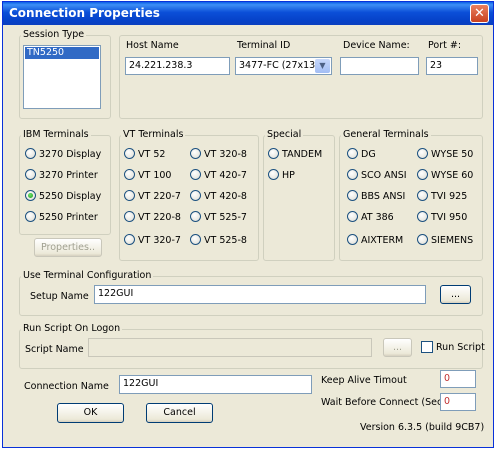 Image resolution: width=498 pixels, height=452 pixels. I want to click on radio-bbs-ansi: BBS ANSI, so click(376, 197).